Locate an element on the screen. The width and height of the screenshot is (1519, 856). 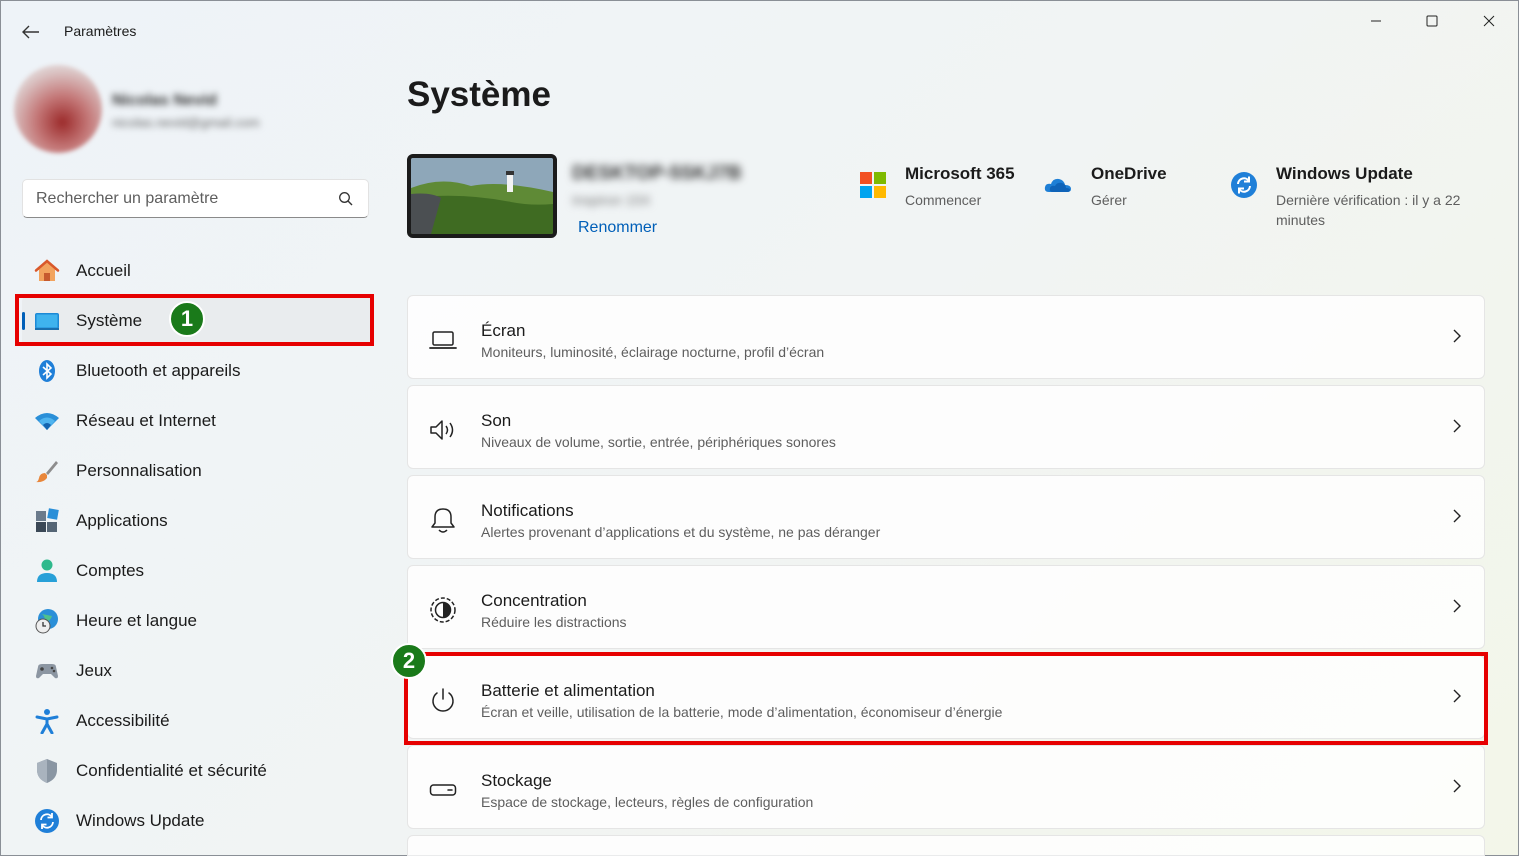
sidebar-item-reseau: Réseau et Internet is located at coordinates (197, 421).